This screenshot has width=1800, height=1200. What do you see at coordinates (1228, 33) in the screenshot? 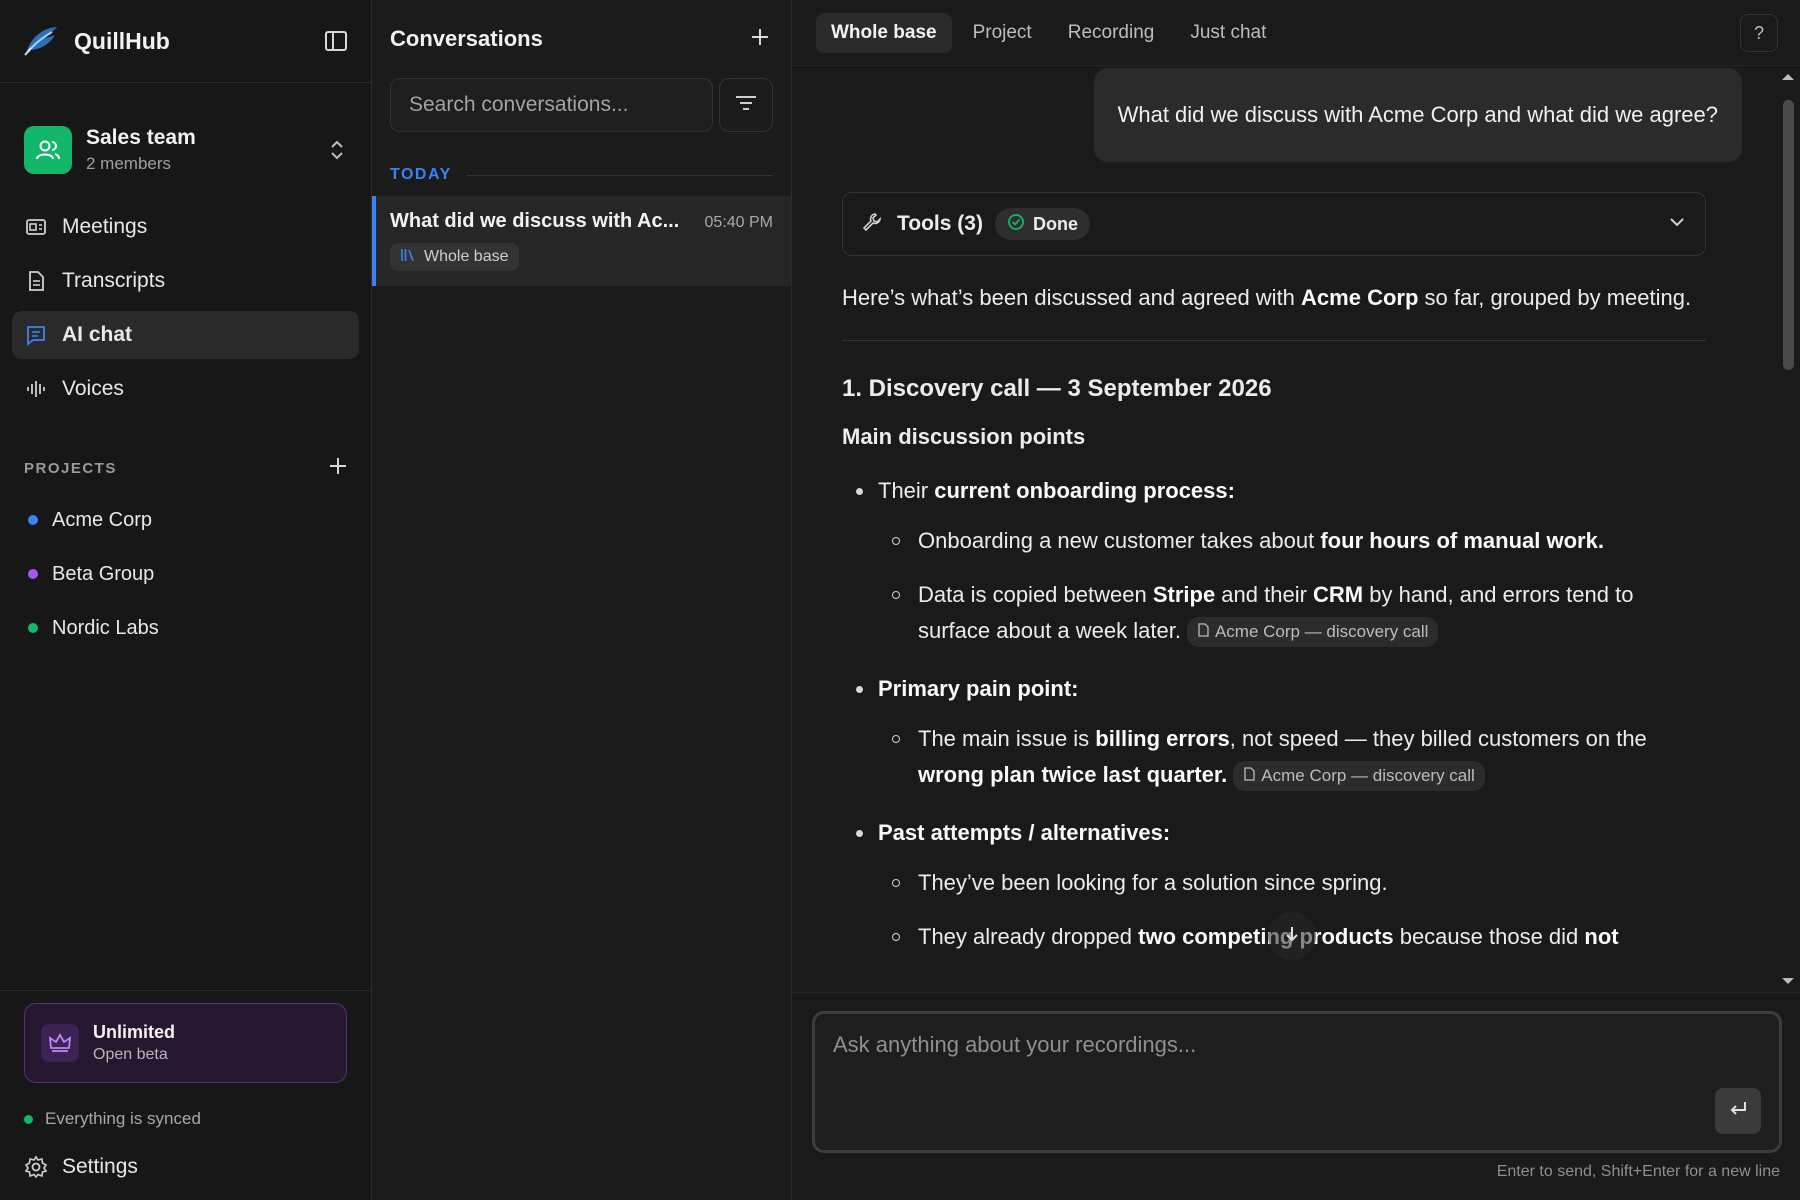
I see `tab-just-chat: Just chat` at bounding box center [1228, 33].